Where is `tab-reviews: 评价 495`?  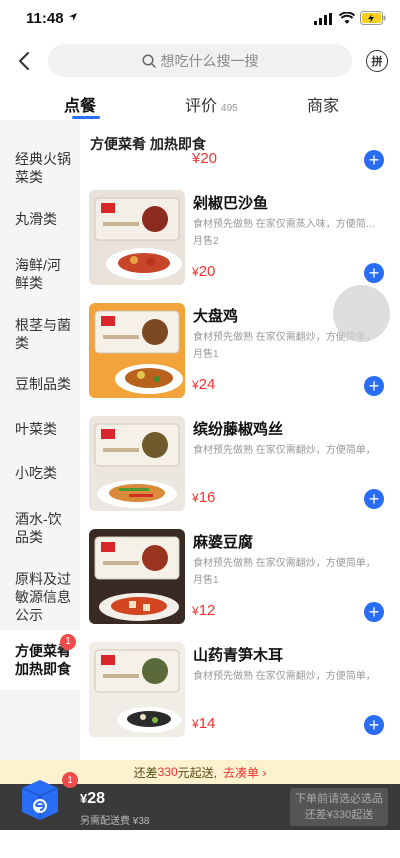 tab-reviews: 评价 495 is located at coordinates (211, 104).